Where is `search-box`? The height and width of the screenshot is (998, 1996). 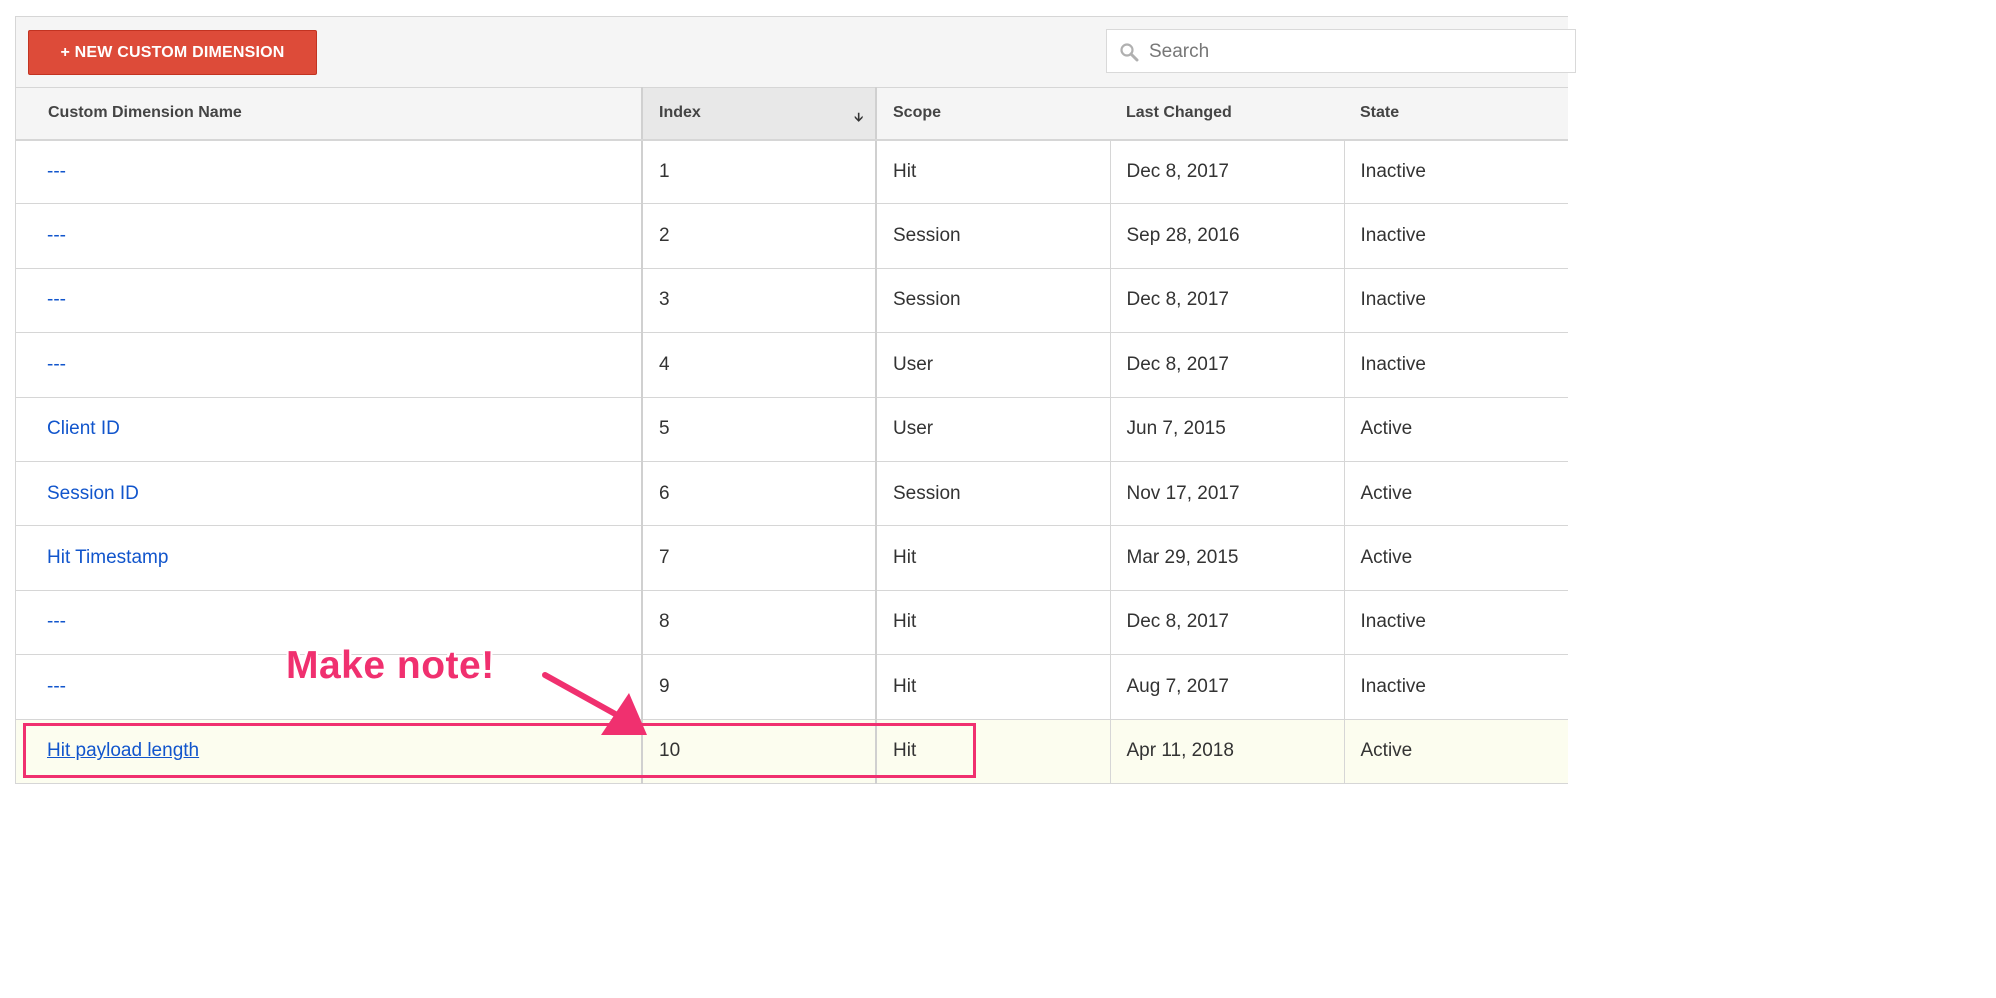 search-box is located at coordinates (1341, 51).